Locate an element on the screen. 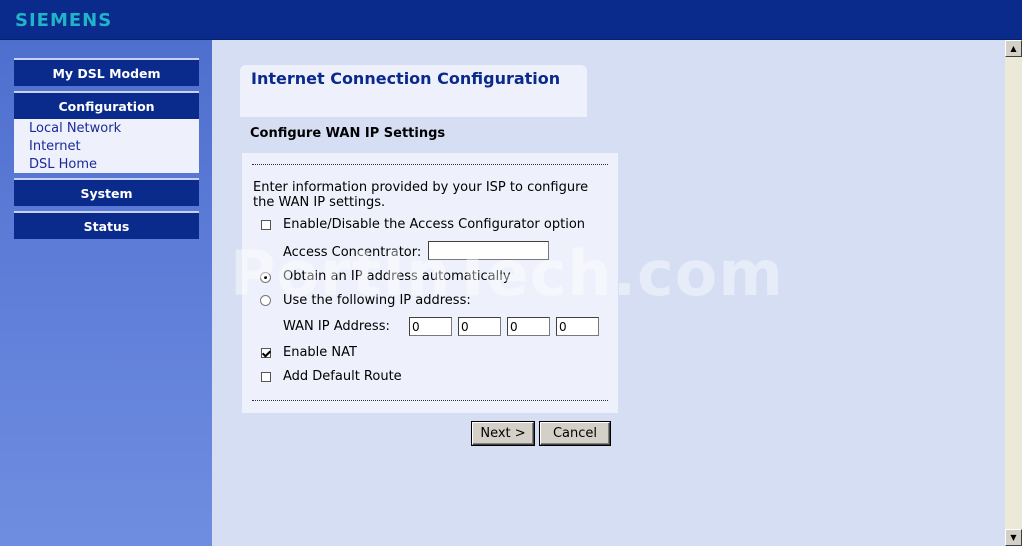  scroll-up-arrow-icon: ▲ is located at coordinates (1013, 48).